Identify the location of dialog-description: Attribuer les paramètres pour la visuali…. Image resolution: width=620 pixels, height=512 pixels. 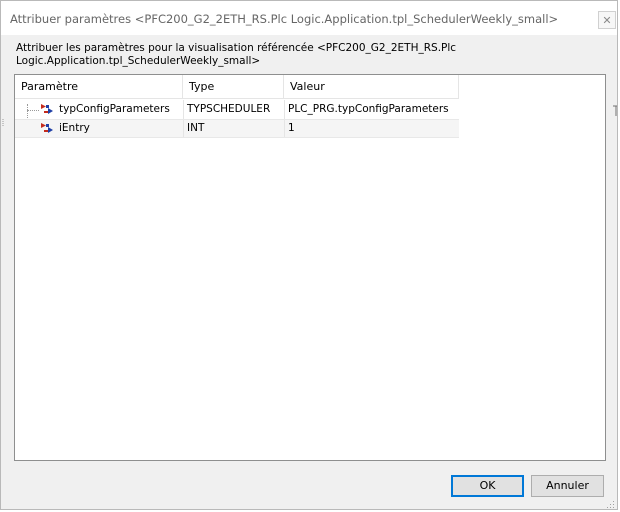
(236, 54).